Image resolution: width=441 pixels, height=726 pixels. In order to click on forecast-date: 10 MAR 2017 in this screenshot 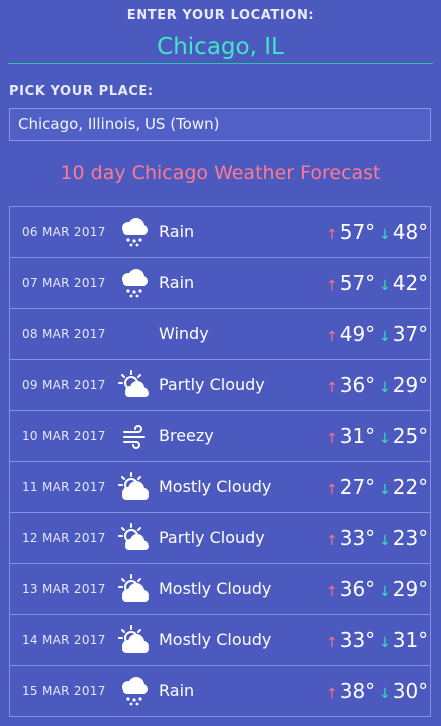, I will do `click(64, 436)`.